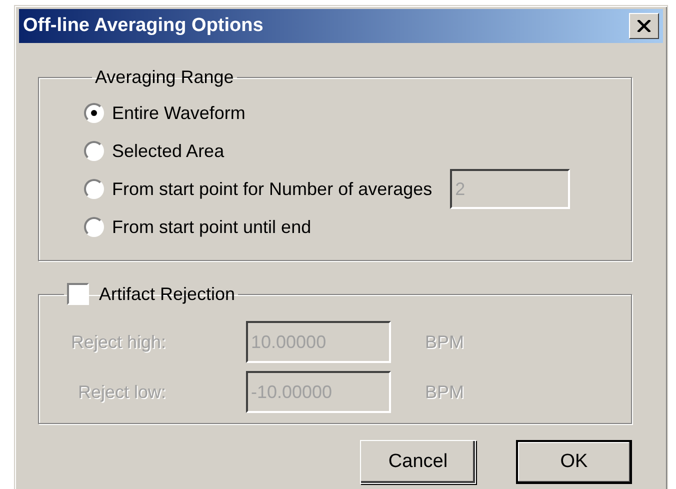 This screenshot has width=676, height=489. What do you see at coordinates (179, 113) in the screenshot?
I see `radio-label: Entire Waveform` at bounding box center [179, 113].